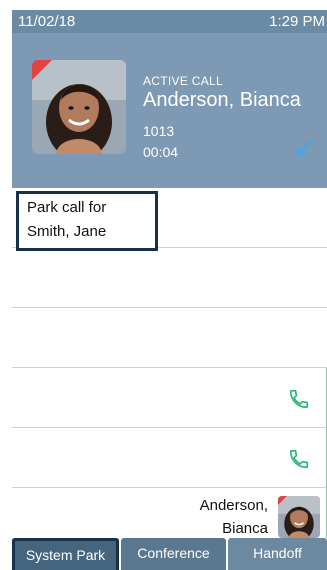 Image resolution: width=327 pixels, height=570 pixels. What do you see at coordinates (67, 231) in the screenshot?
I see `park-call-target: Smith, Jane` at bounding box center [67, 231].